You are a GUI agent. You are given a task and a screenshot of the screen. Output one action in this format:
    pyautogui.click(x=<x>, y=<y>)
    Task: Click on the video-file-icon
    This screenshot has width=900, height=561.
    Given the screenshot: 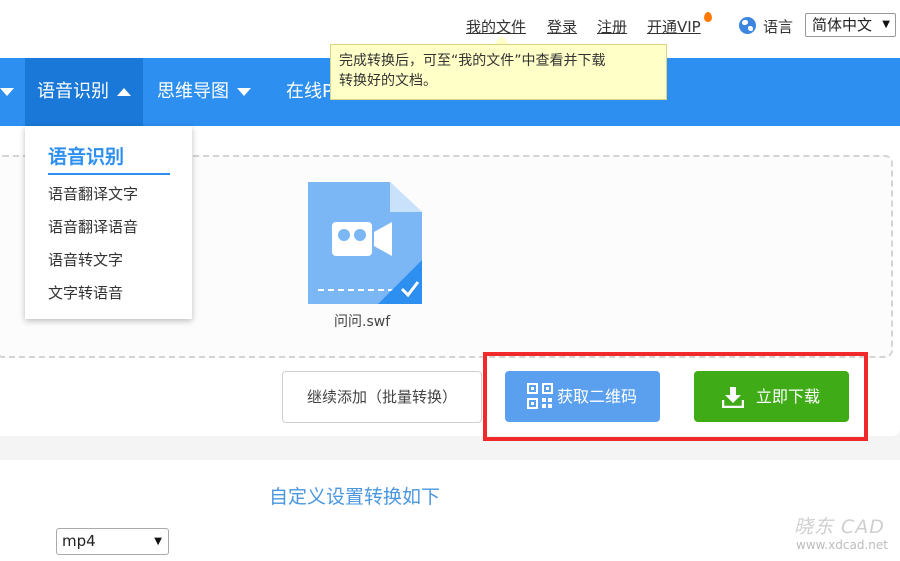 What is the action you would take?
    pyautogui.click(x=365, y=243)
    